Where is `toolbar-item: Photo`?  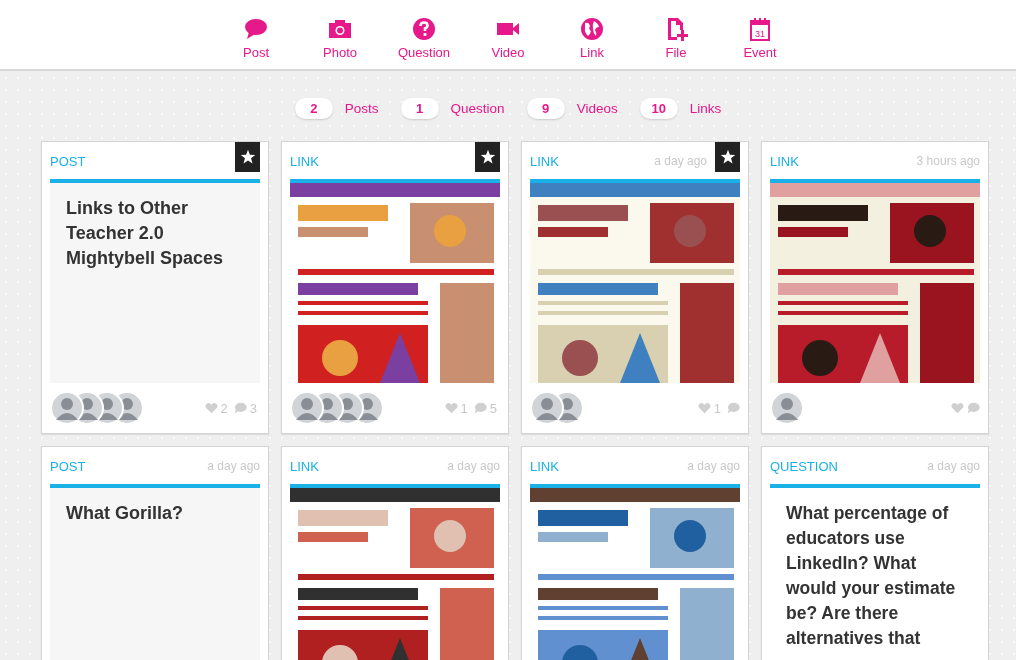
toolbar-item: Photo is located at coordinates (340, 38).